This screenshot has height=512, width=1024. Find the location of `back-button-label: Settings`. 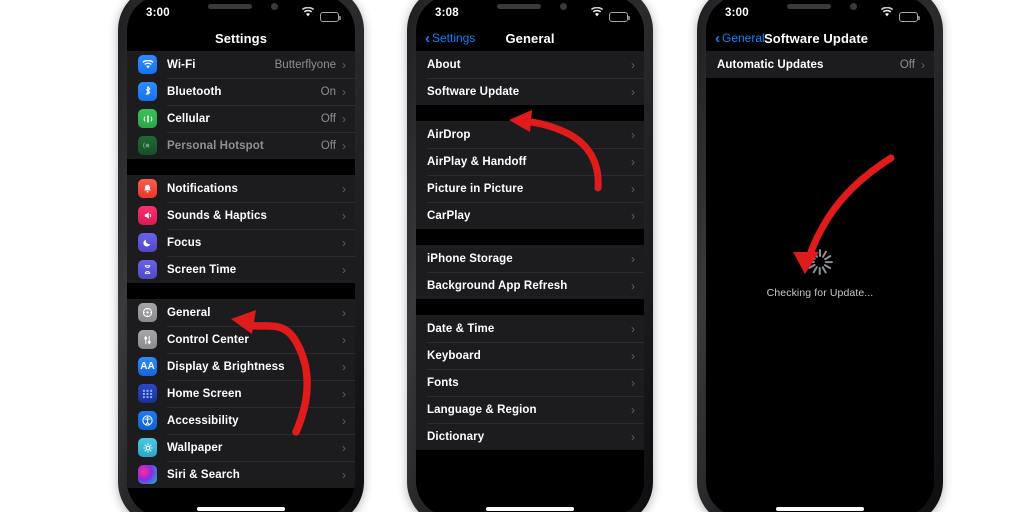

back-button-label: Settings is located at coordinates (454, 38).